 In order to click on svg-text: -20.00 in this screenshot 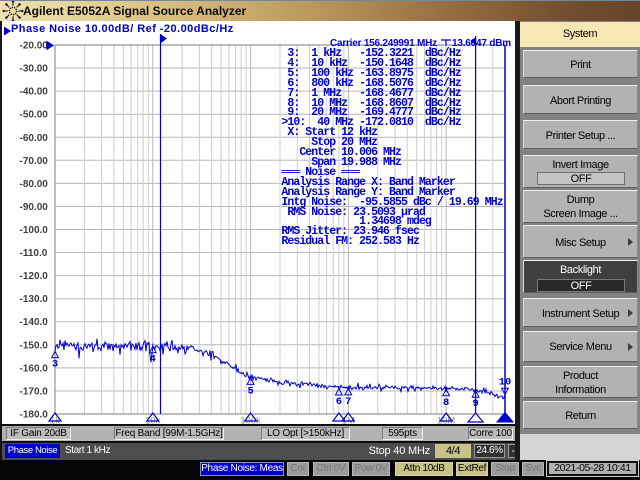, I will do `click(34, 46)`.